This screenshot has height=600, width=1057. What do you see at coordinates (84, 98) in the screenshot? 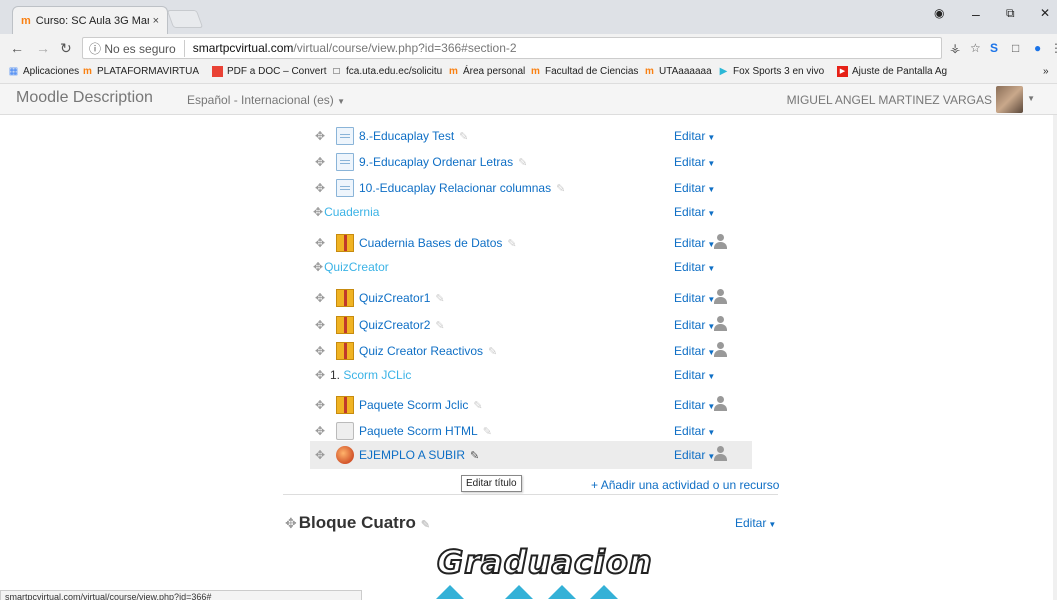
I see `site-brand: Moodle Description` at bounding box center [84, 98].